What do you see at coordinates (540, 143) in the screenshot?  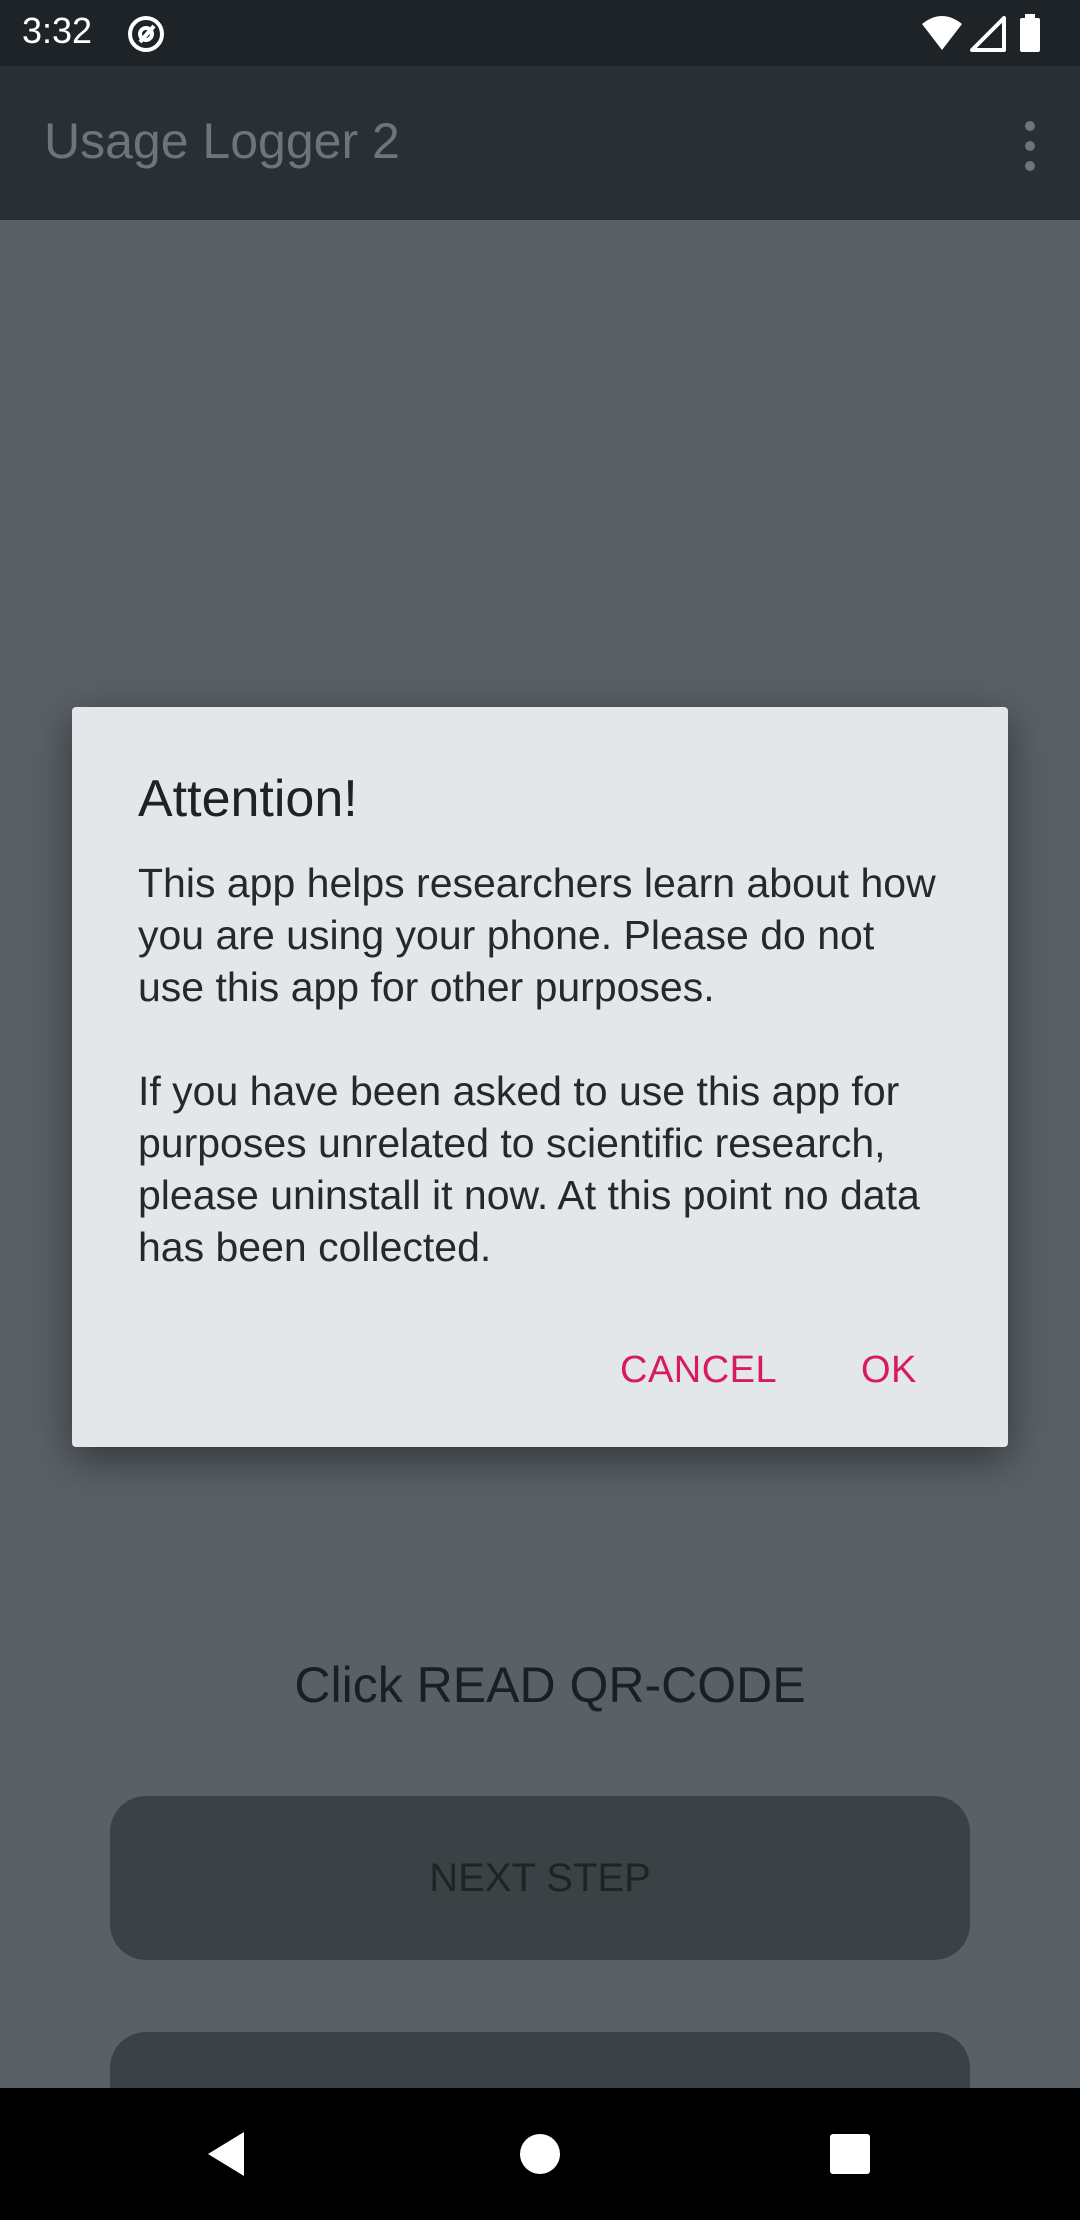 I see `app-bar: Usage Logger 2` at bounding box center [540, 143].